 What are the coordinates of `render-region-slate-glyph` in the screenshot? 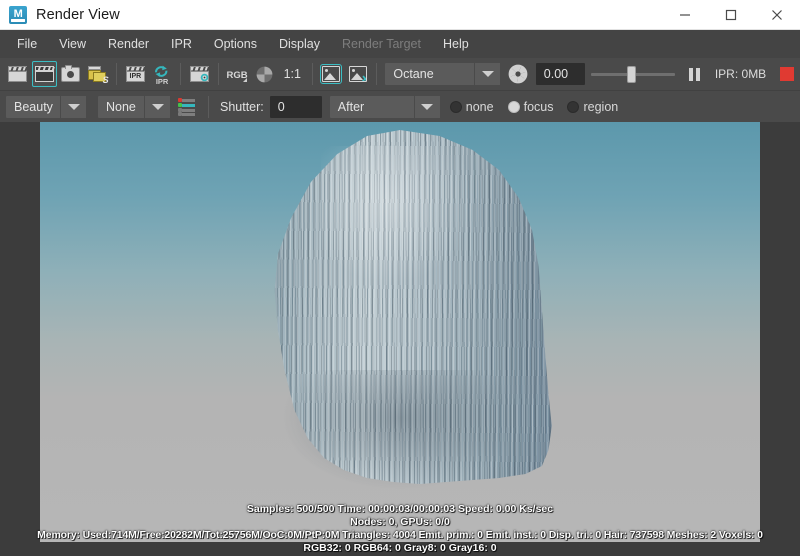 It's located at (44, 74).